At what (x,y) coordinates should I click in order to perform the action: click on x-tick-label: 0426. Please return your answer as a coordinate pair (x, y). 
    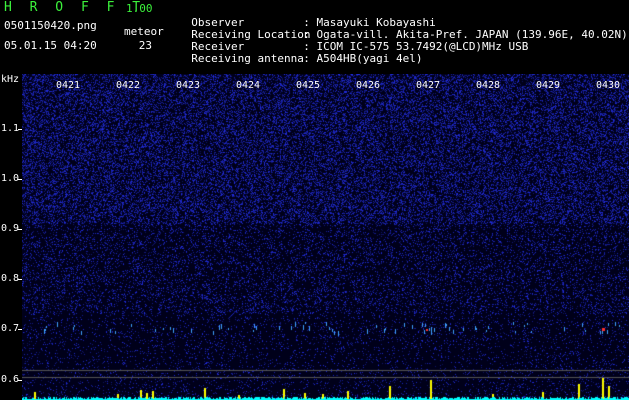
    Looking at the image, I should click on (368, 85).